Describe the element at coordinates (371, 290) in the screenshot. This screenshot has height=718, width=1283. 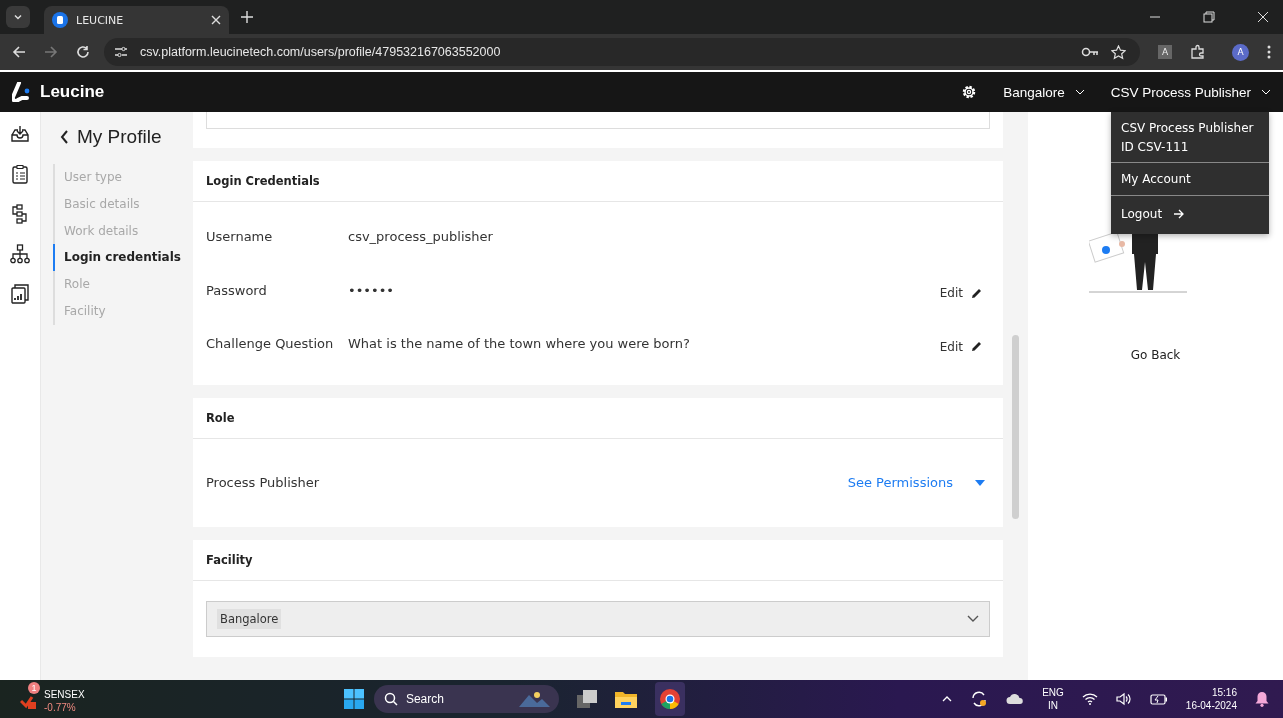
I see `field-value: ••••••` at that location.